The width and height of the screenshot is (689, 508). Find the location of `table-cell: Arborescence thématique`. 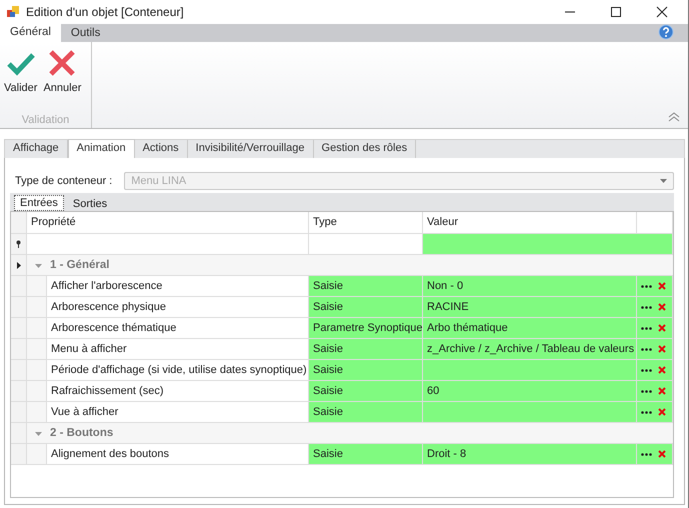

table-cell: Arborescence thématique is located at coordinates (178, 328).